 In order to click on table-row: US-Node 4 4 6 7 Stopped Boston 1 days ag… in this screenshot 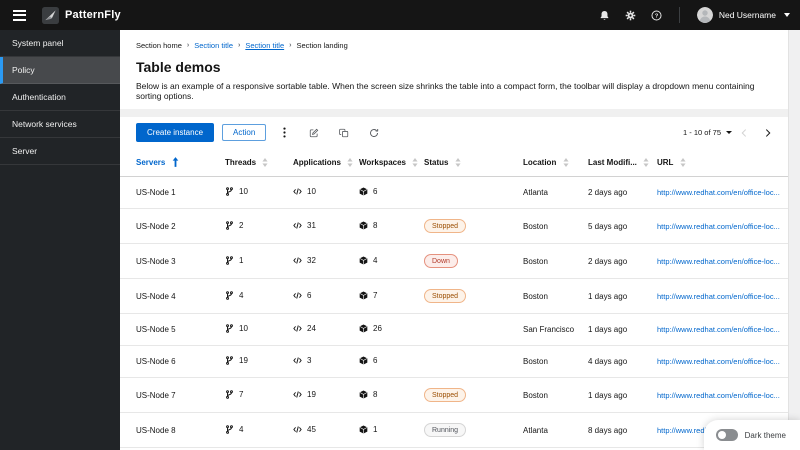, I will do `click(454, 296)`.